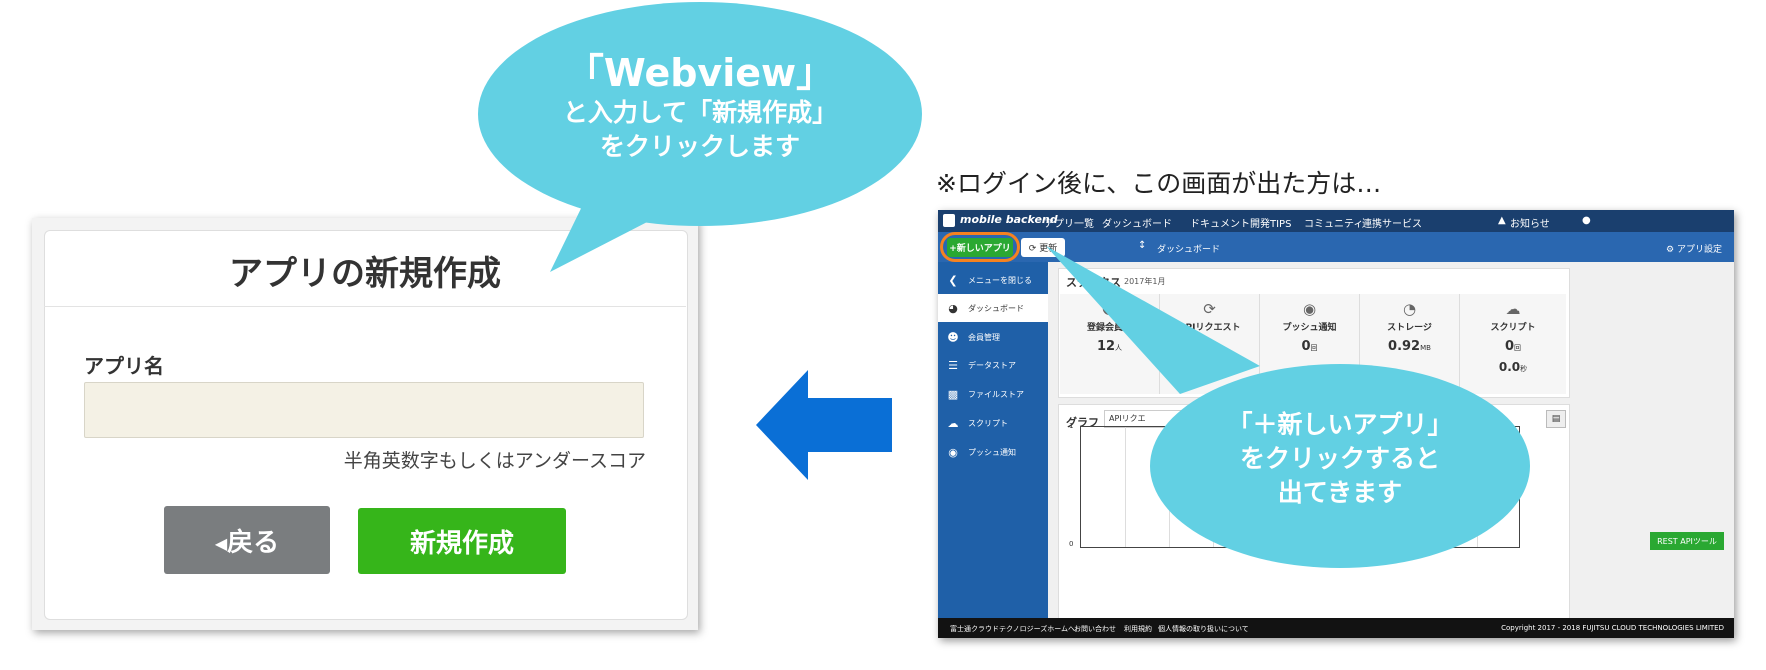 The width and height of the screenshot is (1766, 670). What do you see at coordinates (1000, 280) in the screenshot?
I see `sidebar-item-label: メニューを閉じる` at bounding box center [1000, 280].